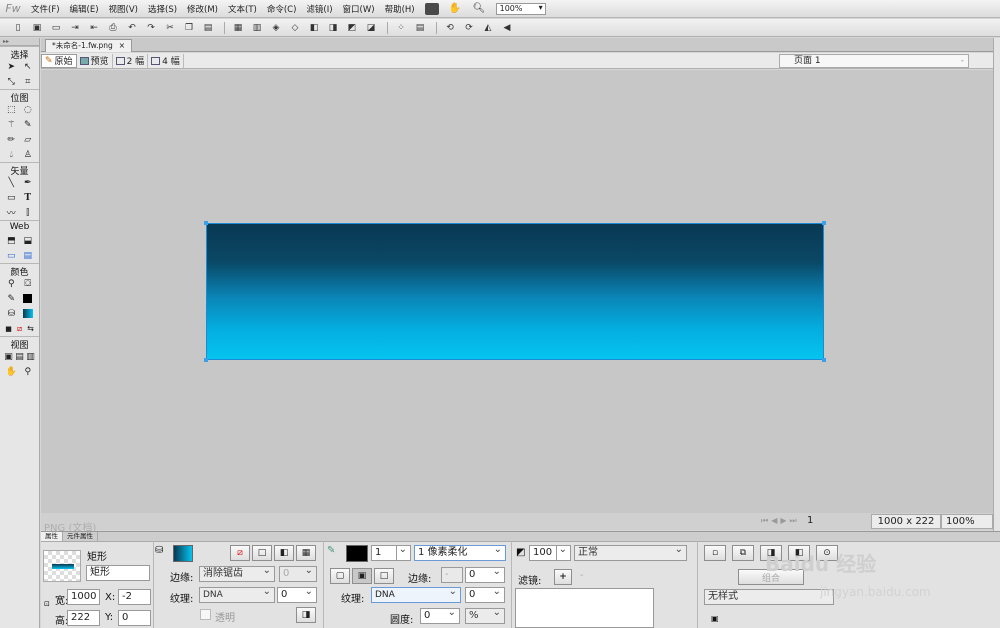 The image size is (1000, 628). What do you see at coordinates (450, 28) in the screenshot?
I see `rotate-ccw-icon: ⟲` at bounding box center [450, 28].